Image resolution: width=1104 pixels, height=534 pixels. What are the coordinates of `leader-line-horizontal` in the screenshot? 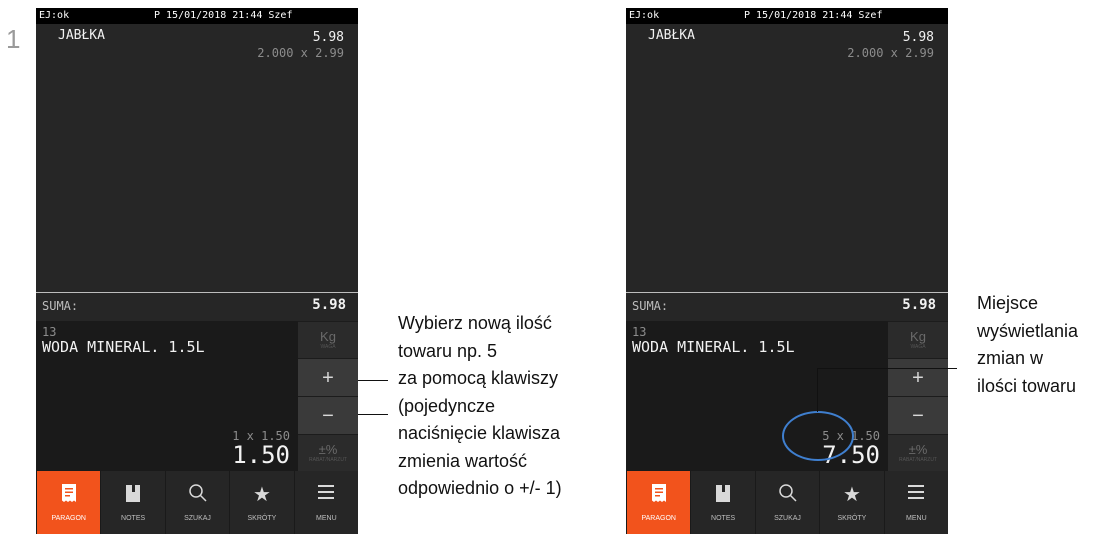 It's located at (887, 368).